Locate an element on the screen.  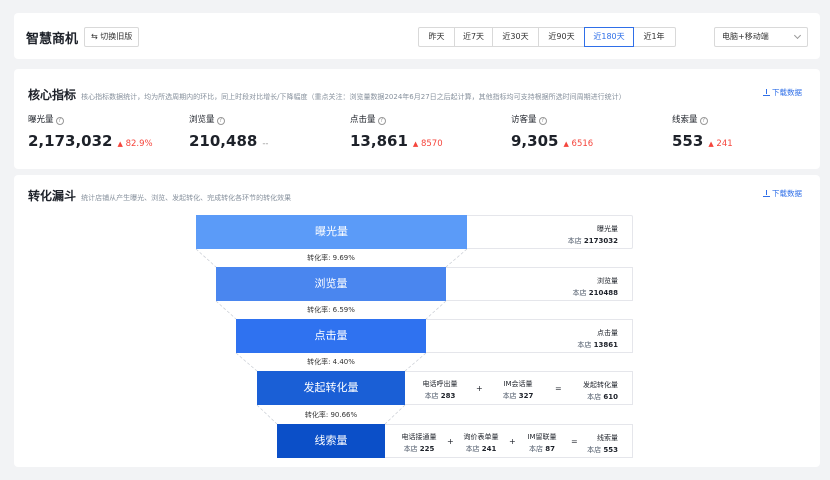
funnel-info-clicks: 点击量 本店 13861 is located at coordinates (529, 336).